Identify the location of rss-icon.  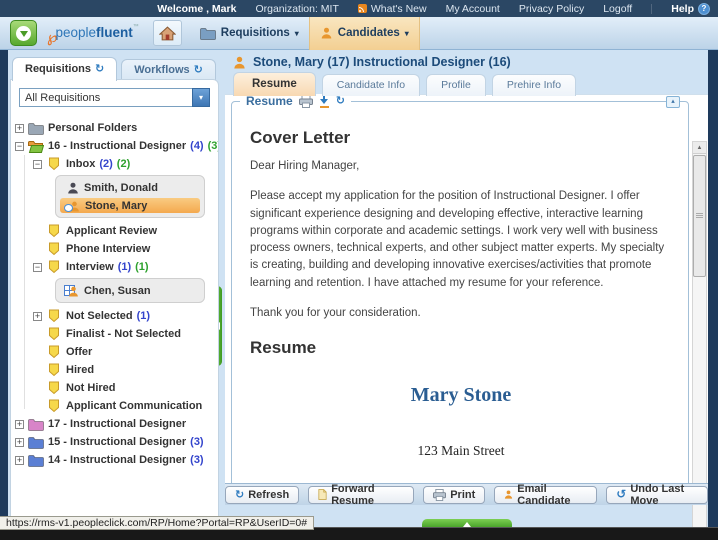
(362, 8).